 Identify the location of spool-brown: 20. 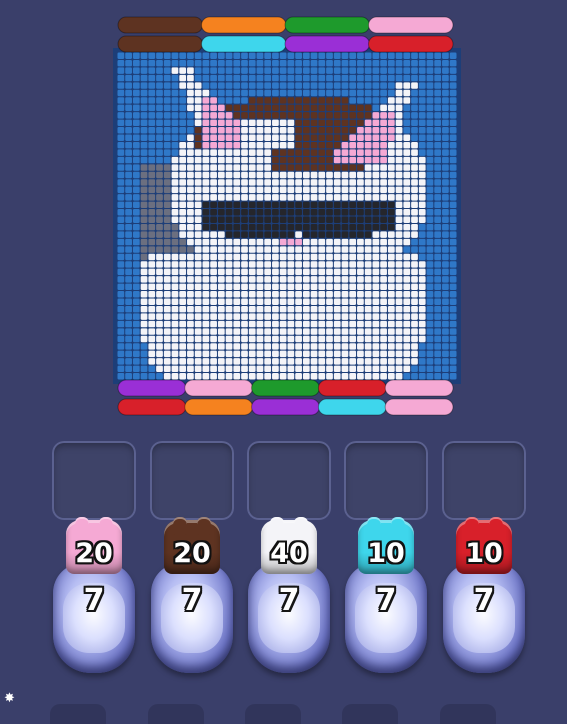
(192, 546).